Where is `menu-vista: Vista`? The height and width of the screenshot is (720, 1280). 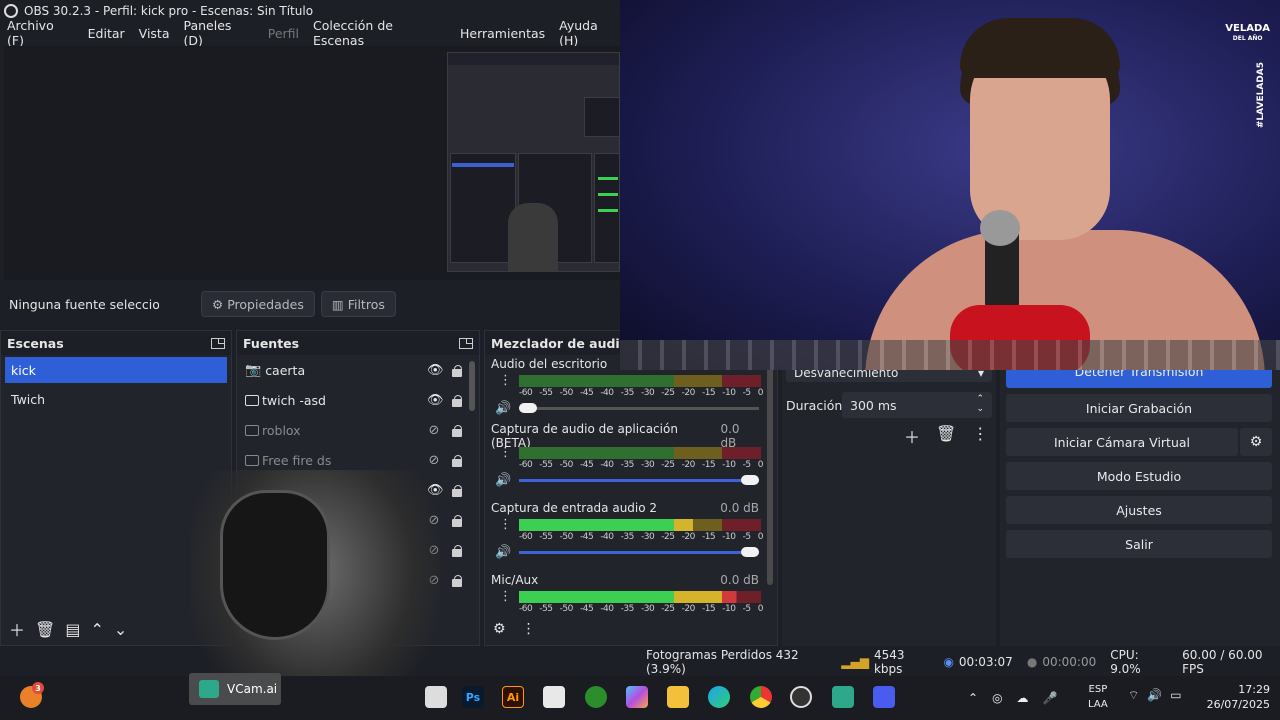 menu-vista: Vista is located at coordinates (154, 33).